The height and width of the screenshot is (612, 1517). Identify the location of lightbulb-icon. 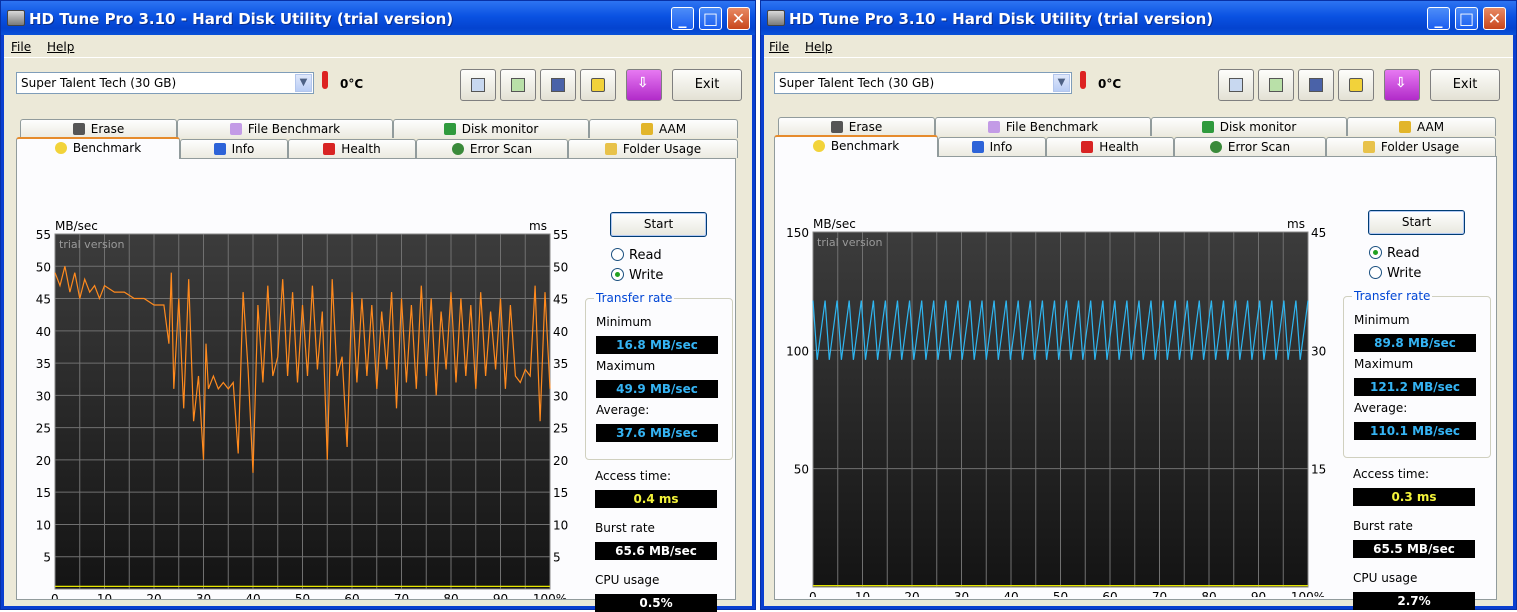
(818, 146).